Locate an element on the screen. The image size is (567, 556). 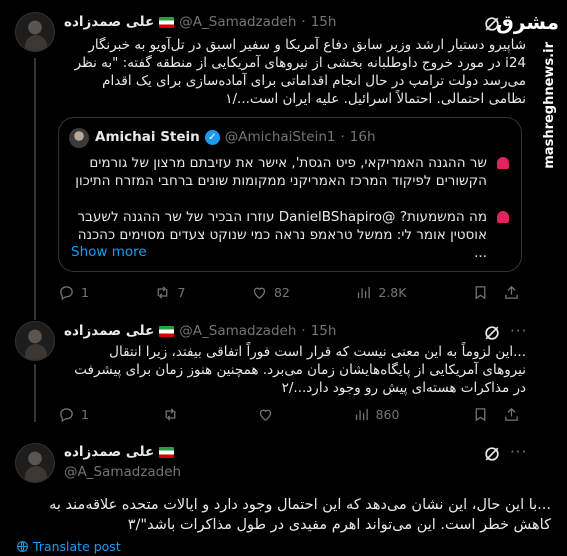
quote-avatar is located at coordinates (79, 138).